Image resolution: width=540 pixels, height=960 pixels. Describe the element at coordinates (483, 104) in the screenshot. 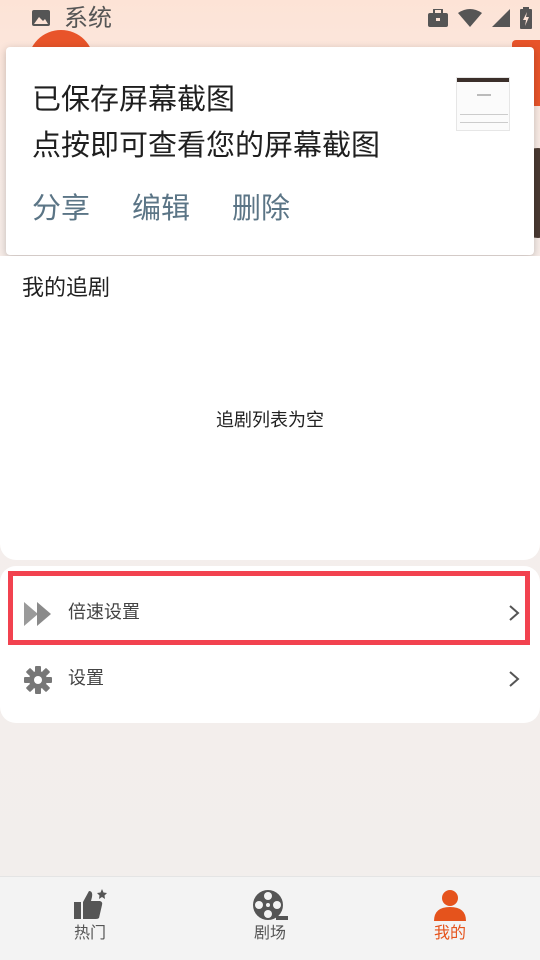

I see `screenshot-thumbnail` at that location.